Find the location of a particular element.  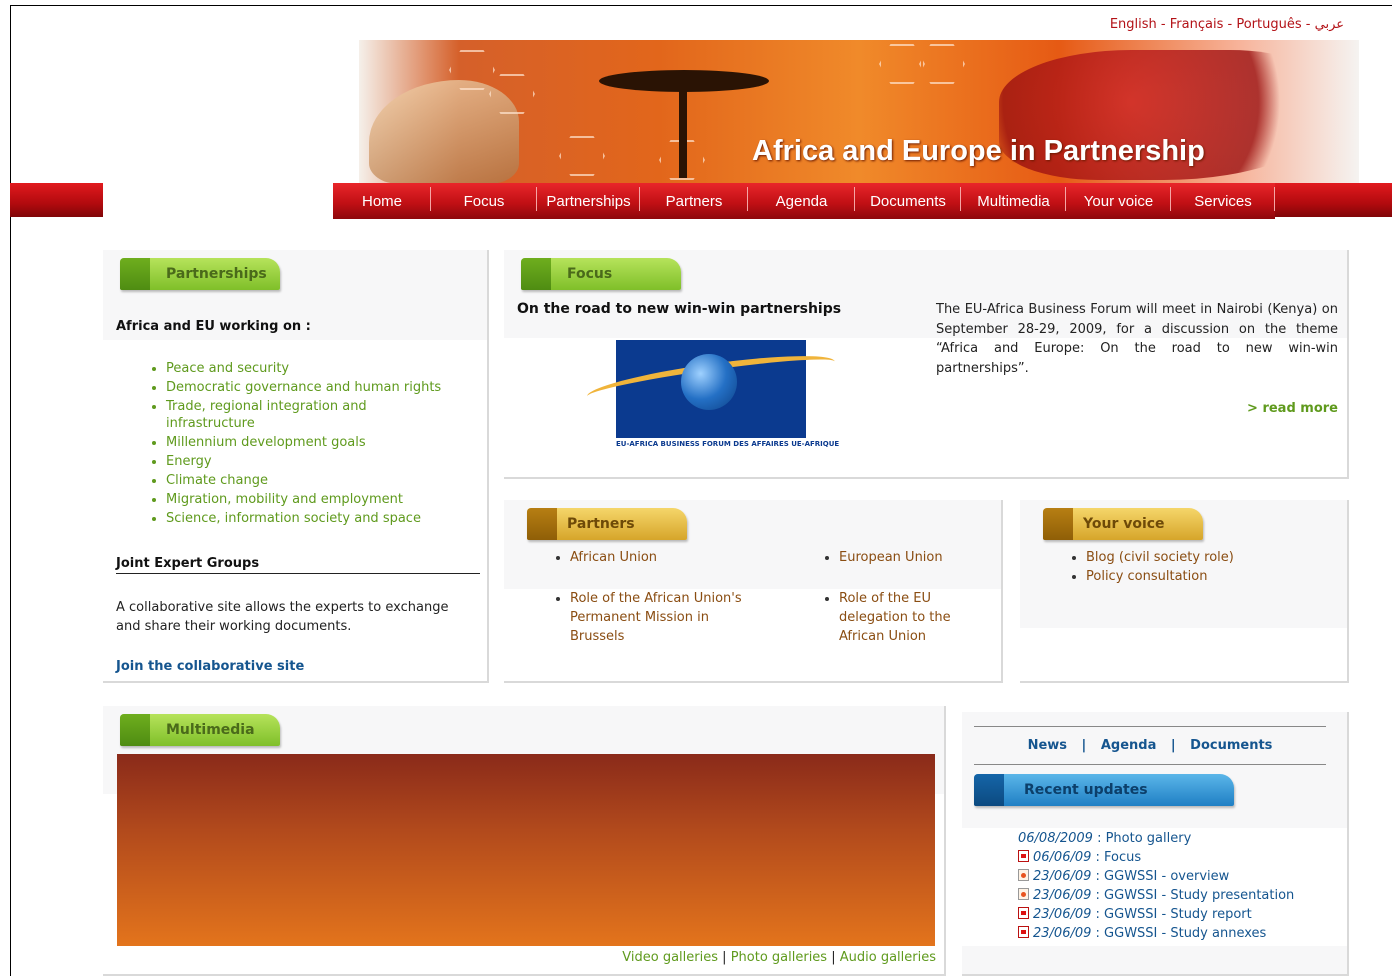

update-item: 23/06/09 : GGWSSI - overview is located at coordinates (1170, 876).